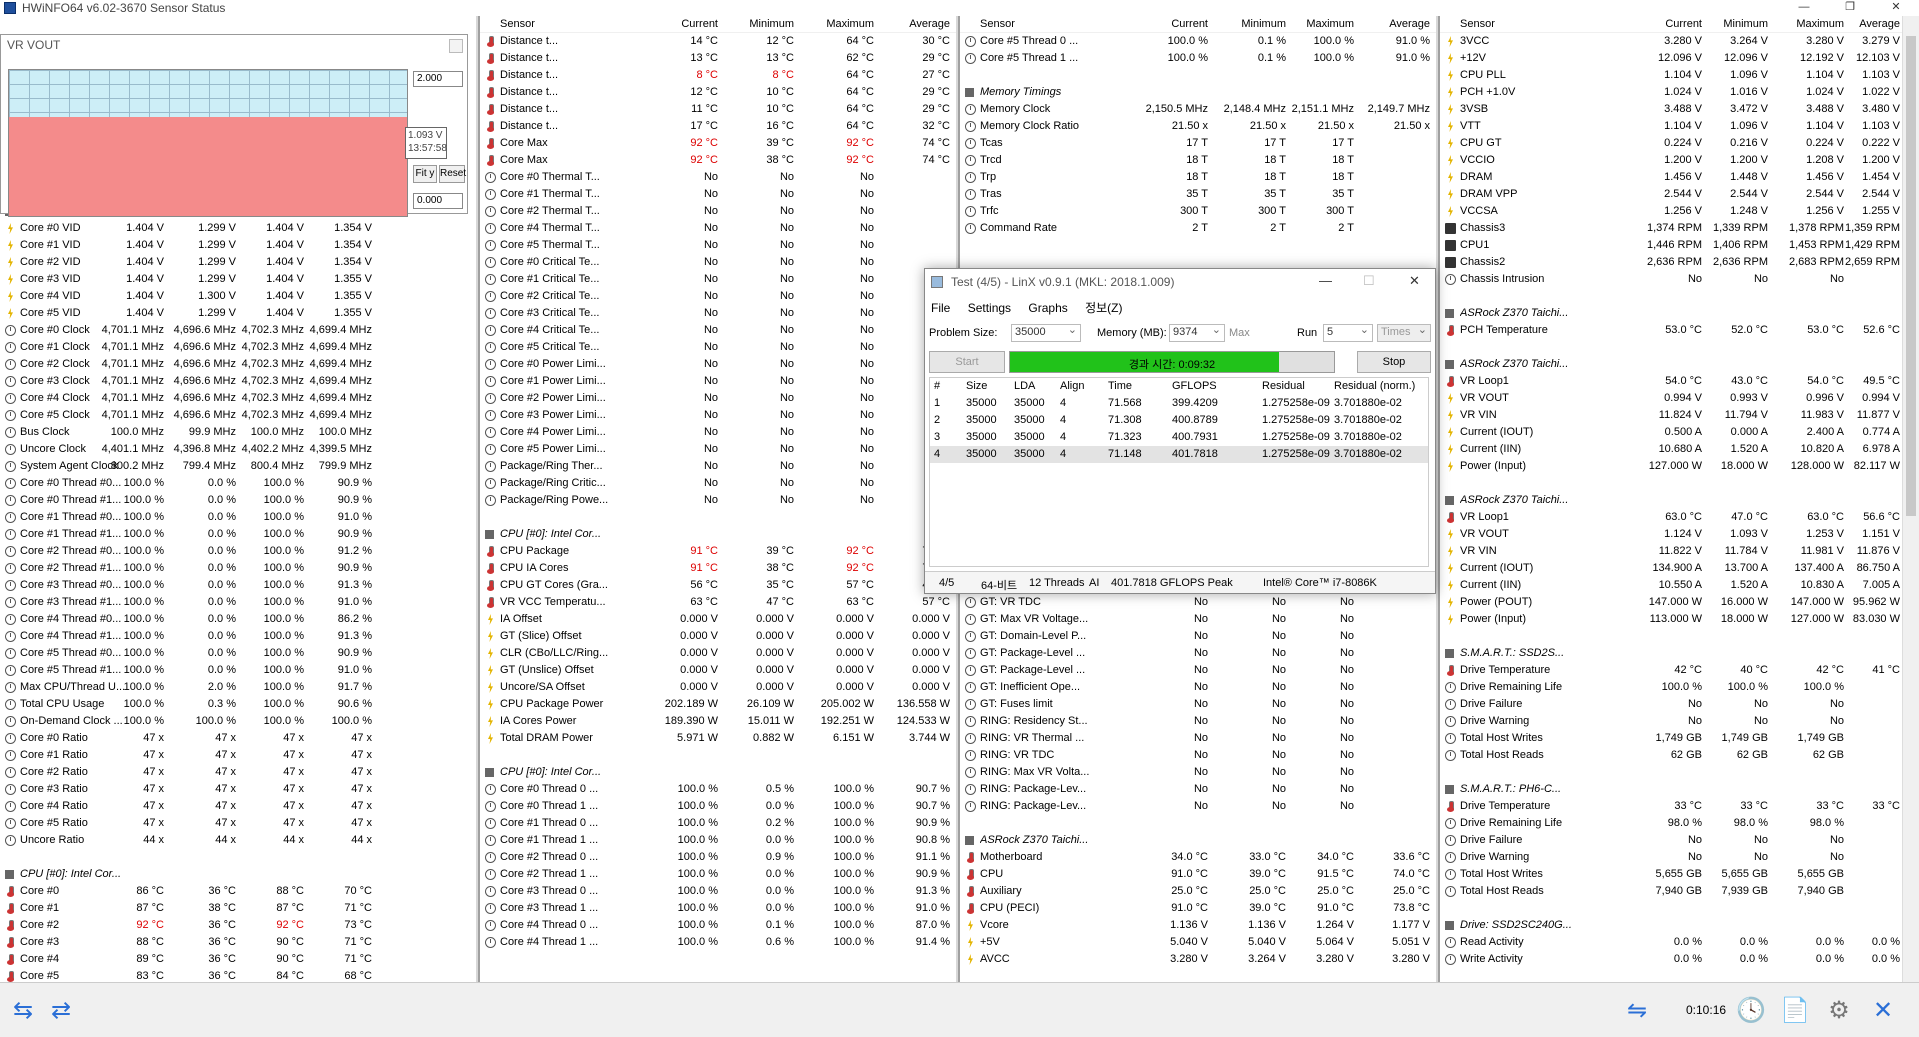  What do you see at coordinates (1671, 415) in the screenshot?
I see `sensor-row: VR VIN 11.824 V 11.794 V 11.983 V 11.877 V` at bounding box center [1671, 415].